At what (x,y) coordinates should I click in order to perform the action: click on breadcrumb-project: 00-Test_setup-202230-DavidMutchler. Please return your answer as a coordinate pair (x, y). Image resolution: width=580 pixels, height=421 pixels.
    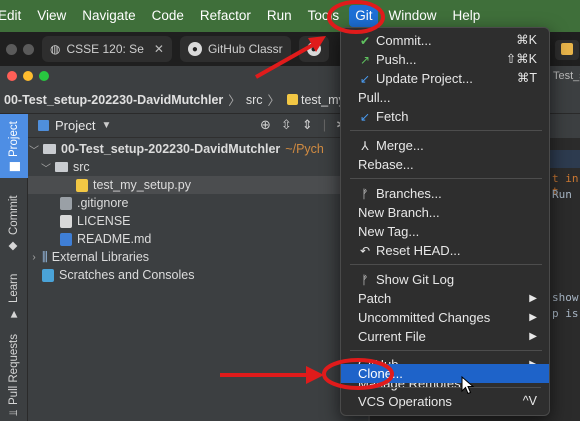
    Looking at the image, I should click on (113, 100).